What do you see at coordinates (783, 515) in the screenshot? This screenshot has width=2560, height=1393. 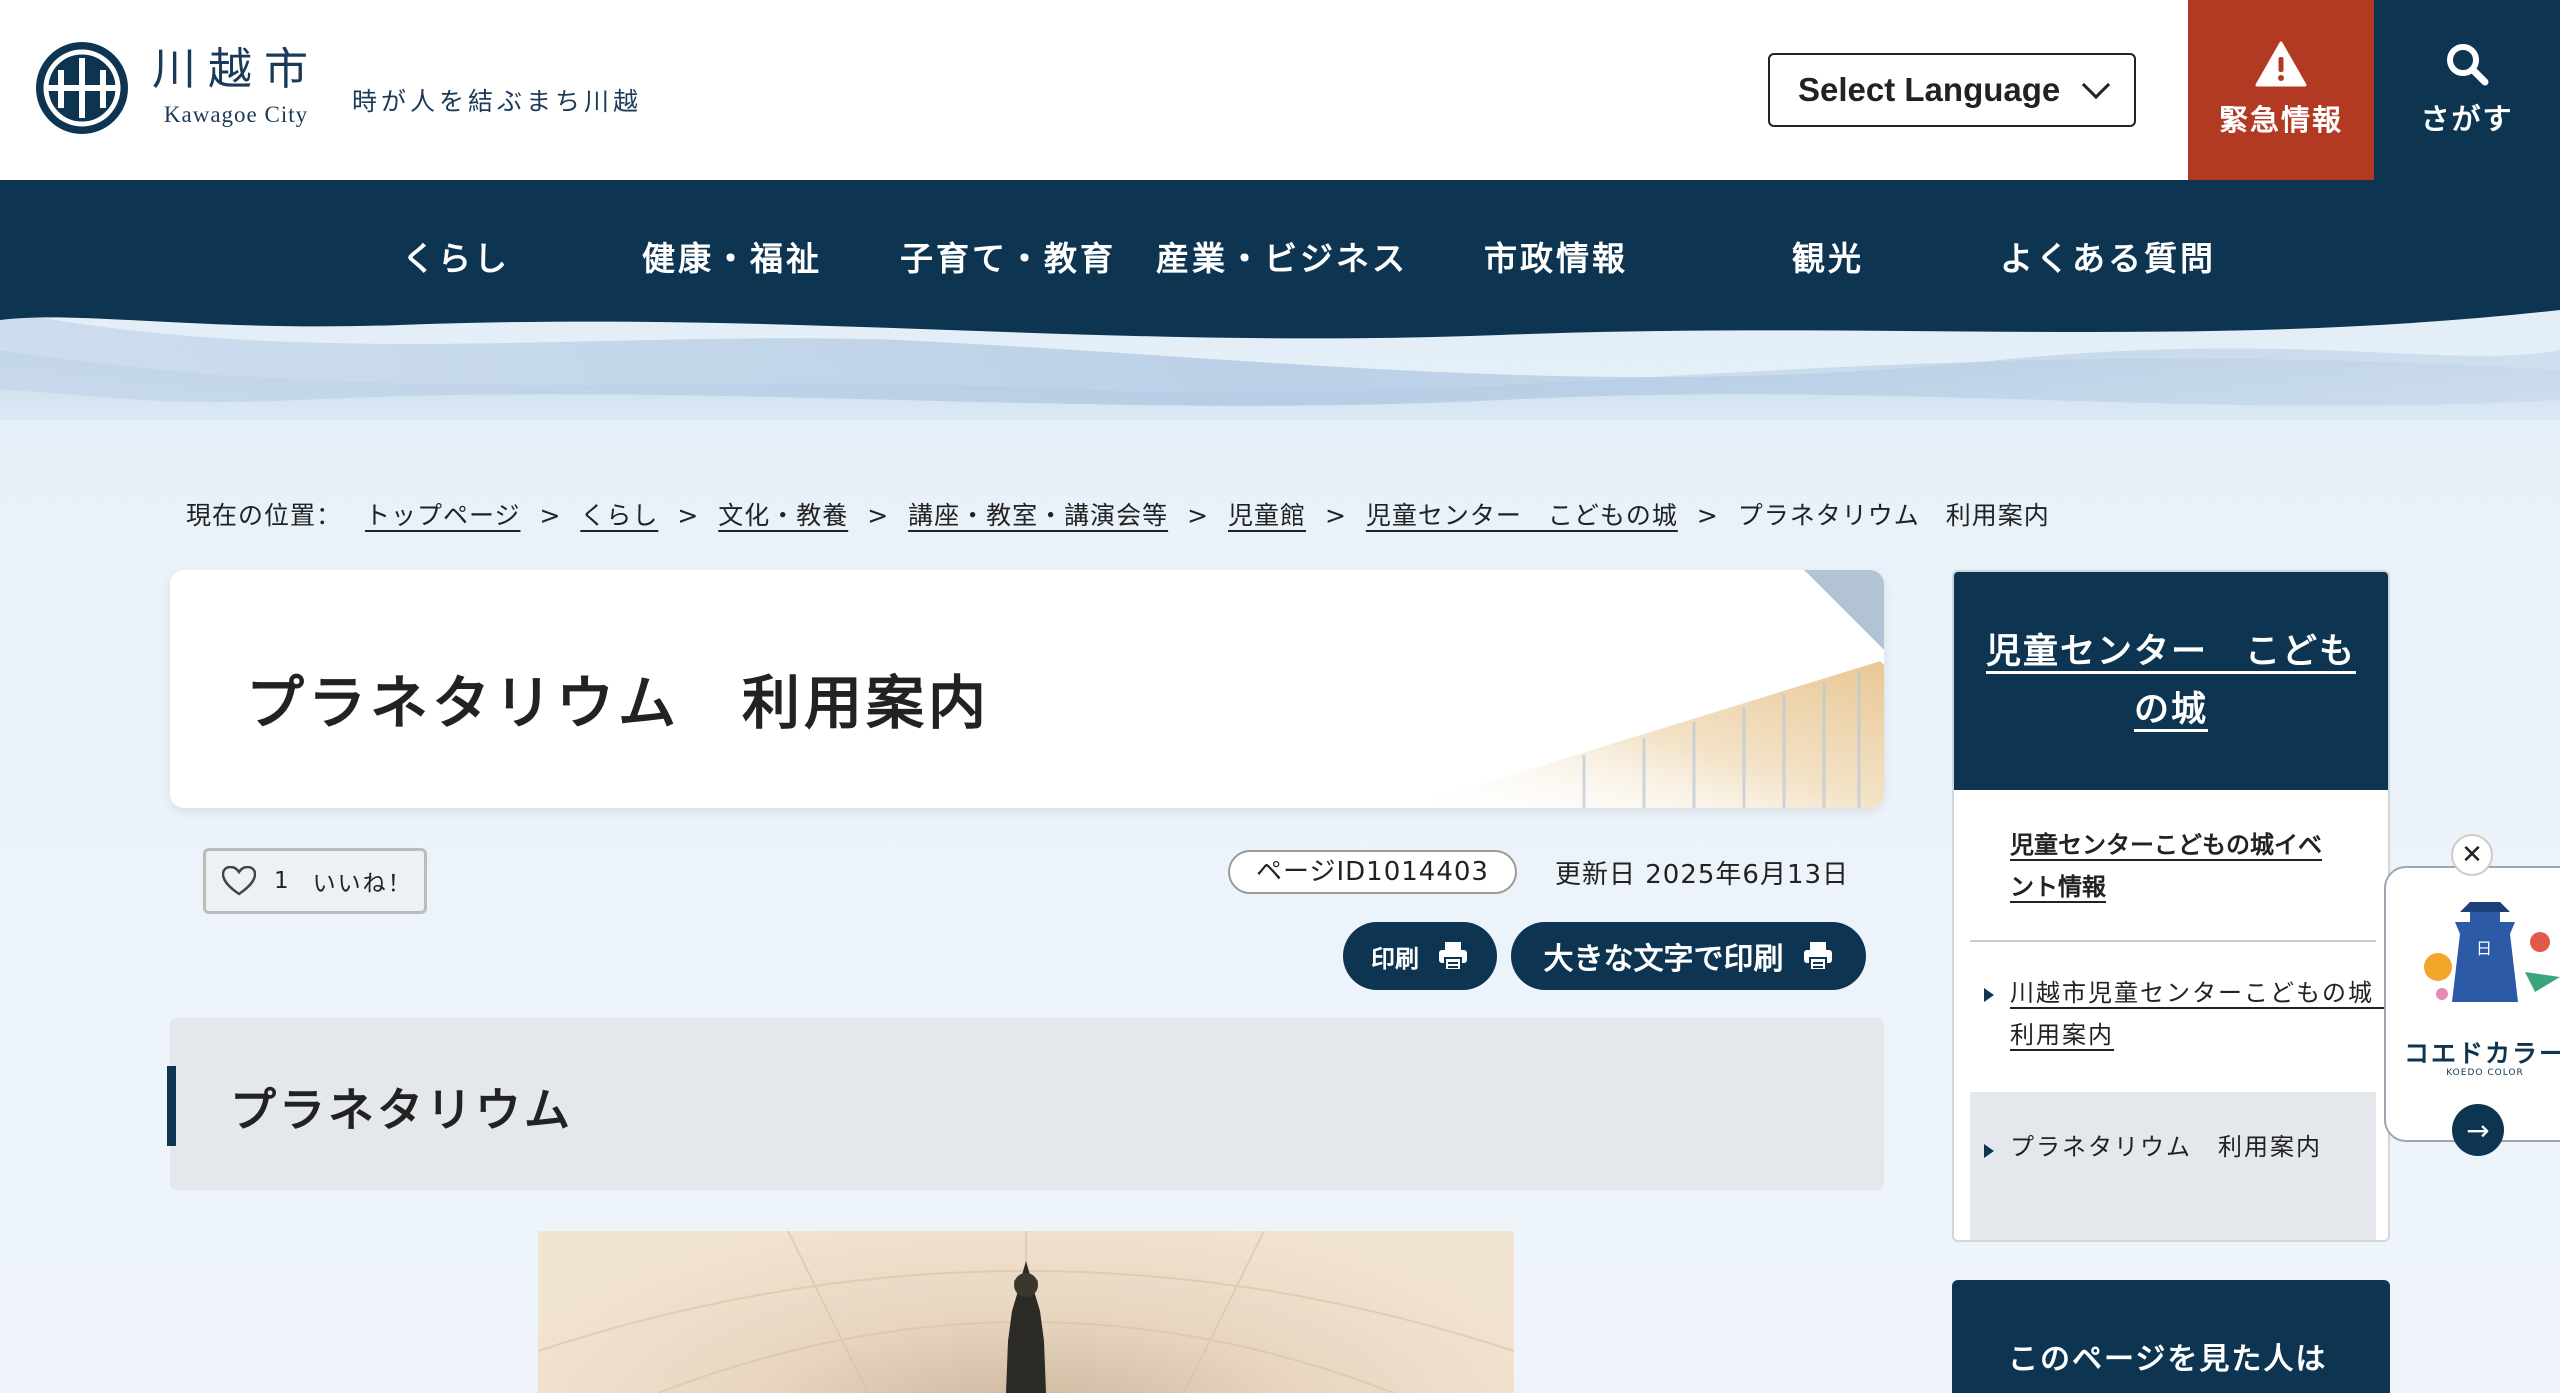 I see `breadcrumb-link-culture: 文化・教養` at bounding box center [783, 515].